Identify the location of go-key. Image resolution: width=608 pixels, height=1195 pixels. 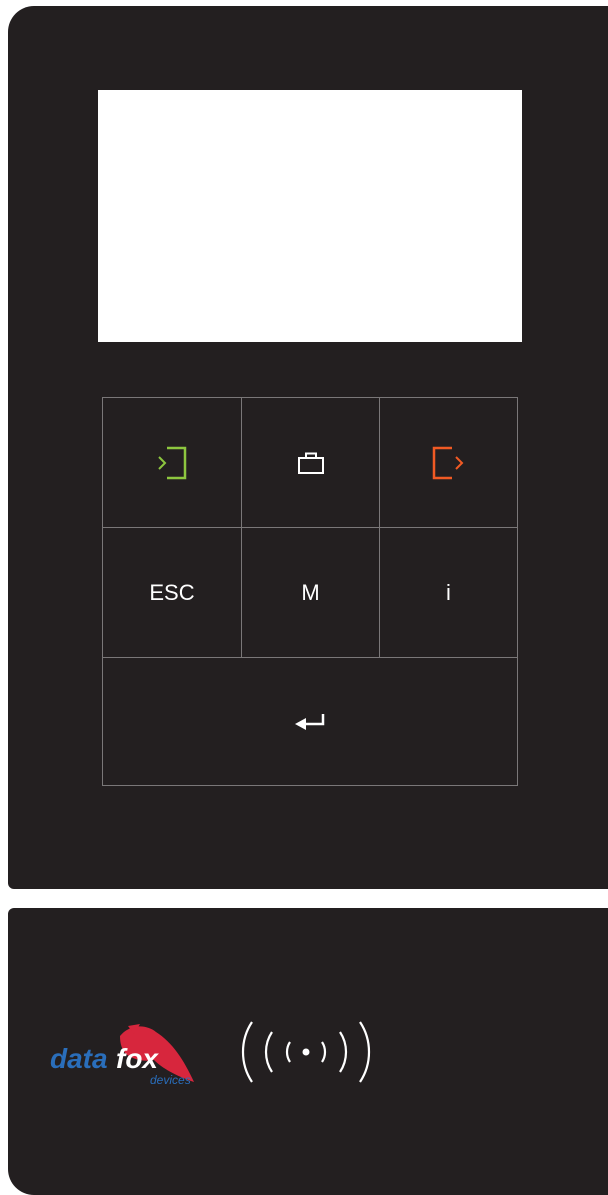
(448, 462).